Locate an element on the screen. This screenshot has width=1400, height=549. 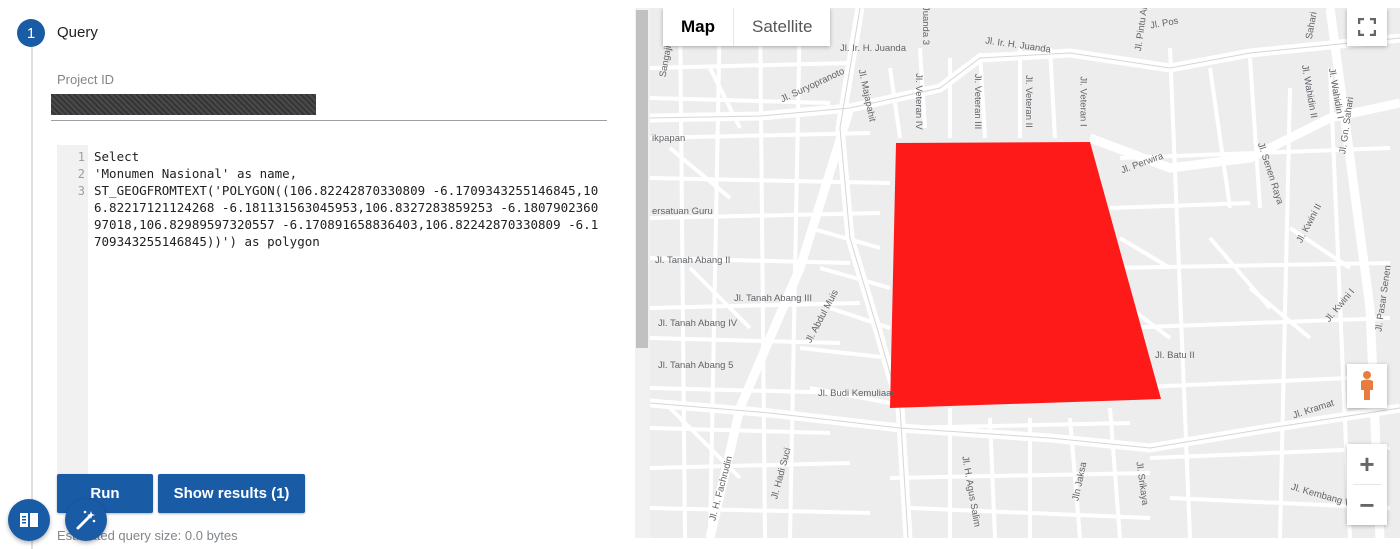
road-label: Jl. Veteran IV is located at coordinates (918, 101).